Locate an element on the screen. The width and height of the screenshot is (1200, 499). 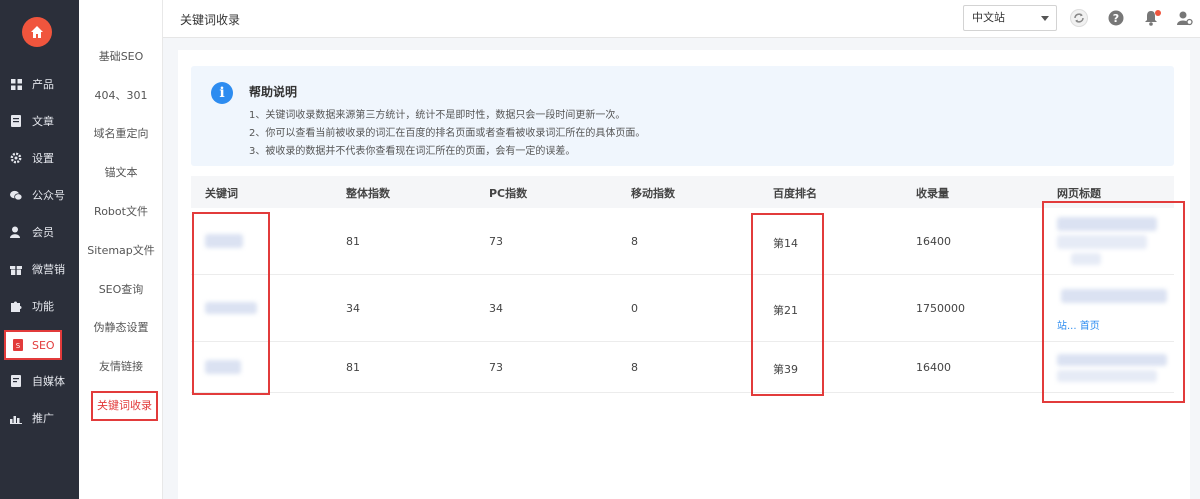
document-icon is located at coordinates (16, 121).